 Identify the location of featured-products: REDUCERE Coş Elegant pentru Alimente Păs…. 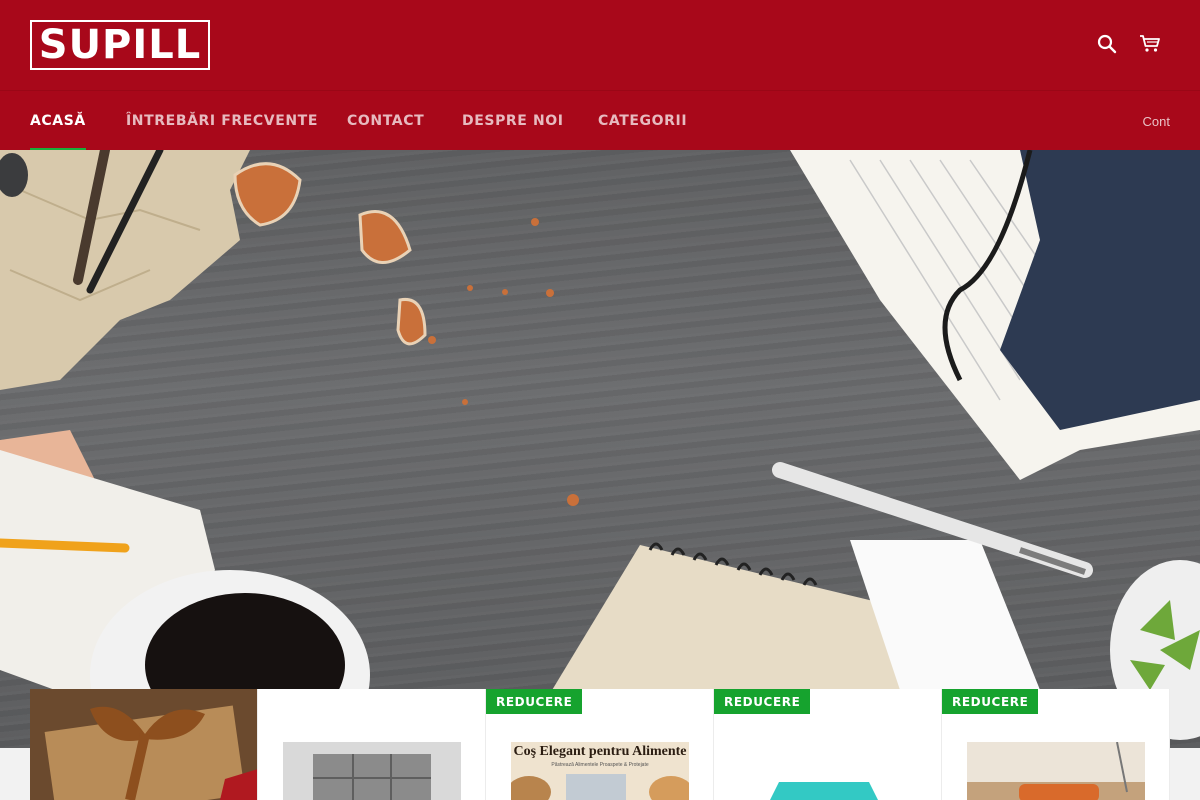
(600, 744).